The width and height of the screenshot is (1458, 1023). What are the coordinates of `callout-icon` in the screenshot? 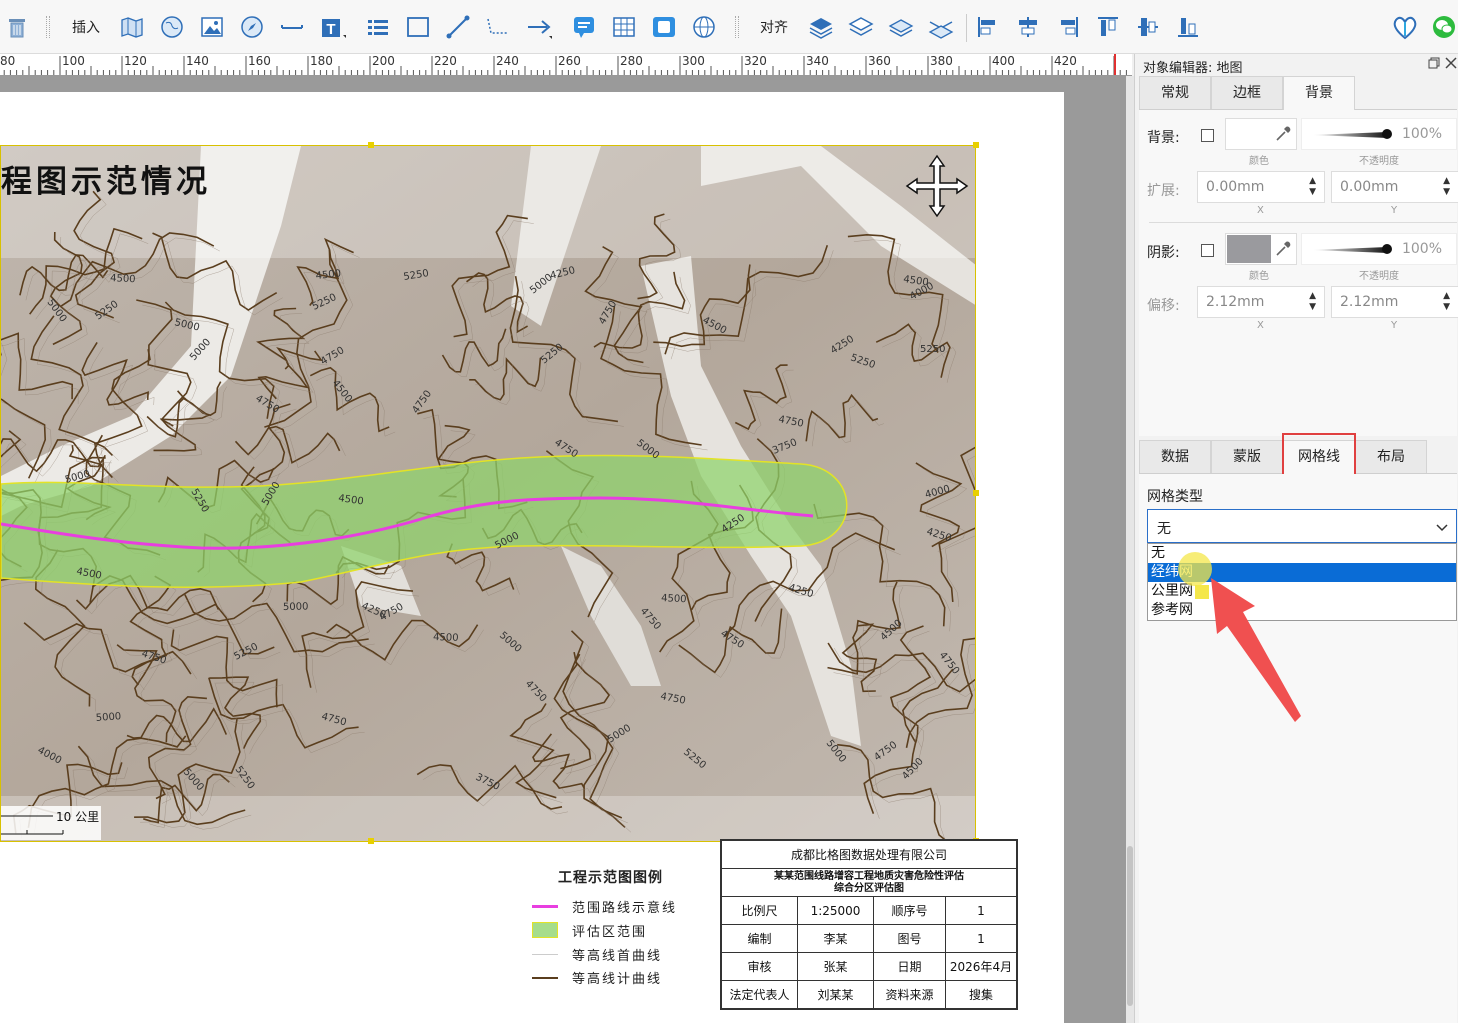 It's located at (584, 27).